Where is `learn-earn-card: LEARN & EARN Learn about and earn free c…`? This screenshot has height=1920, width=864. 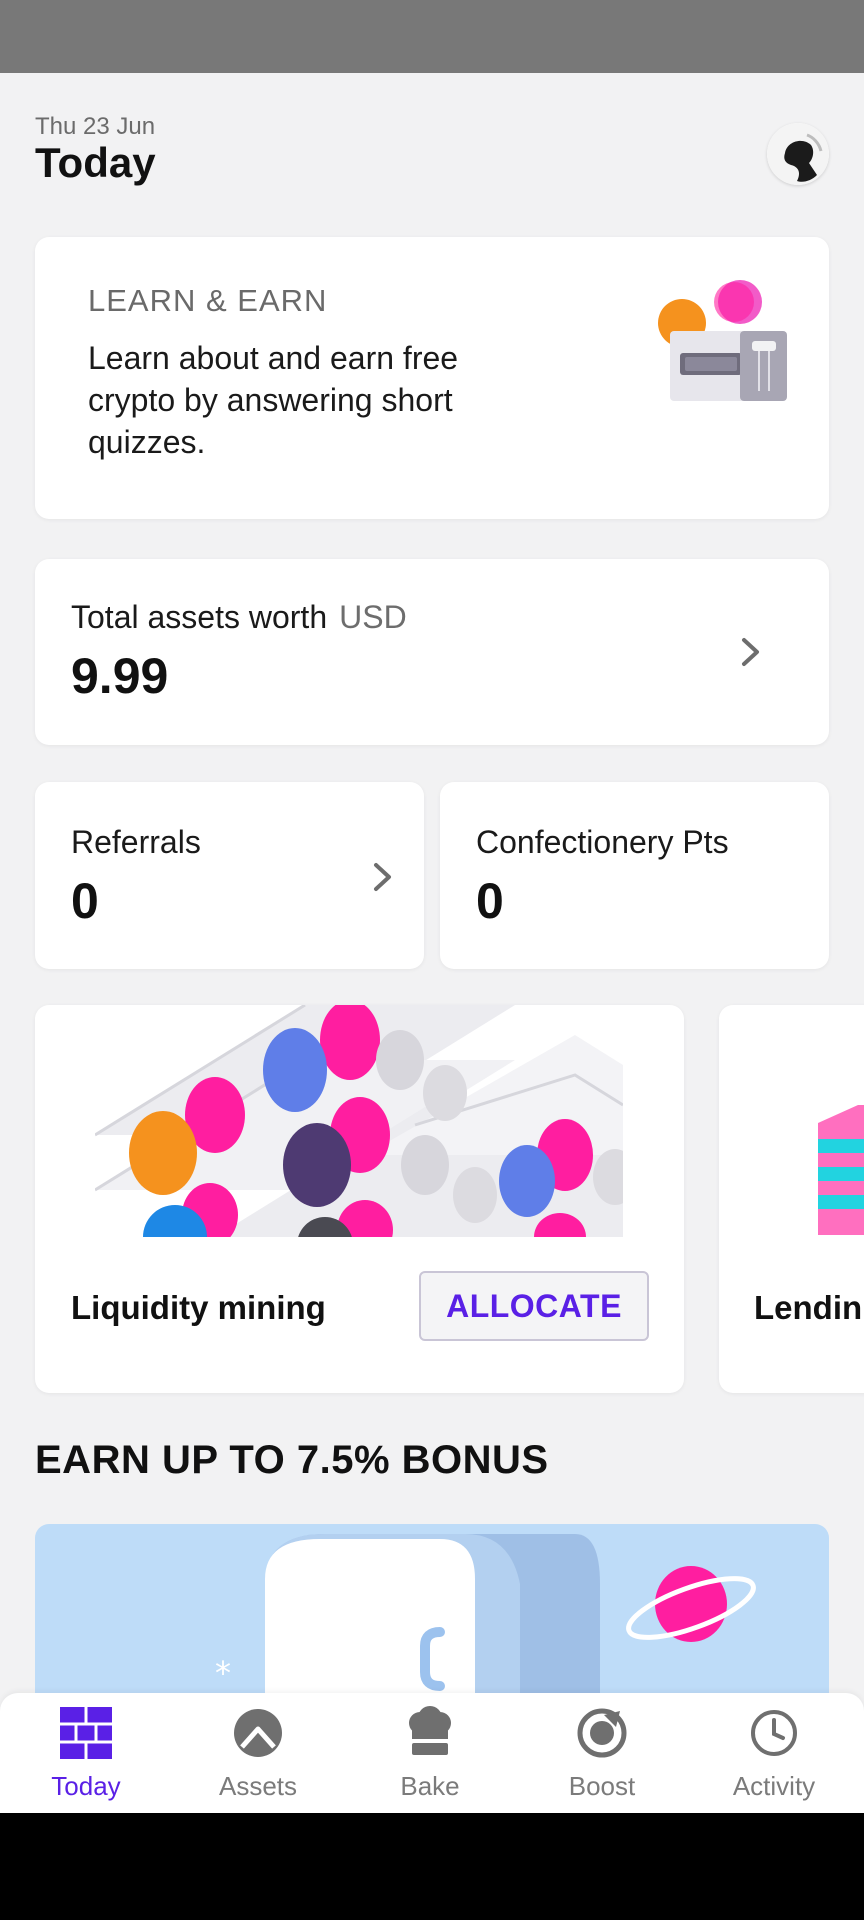
learn-earn-card: LEARN & EARN Learn about and earn free c… is located at coordinates (432, 378).